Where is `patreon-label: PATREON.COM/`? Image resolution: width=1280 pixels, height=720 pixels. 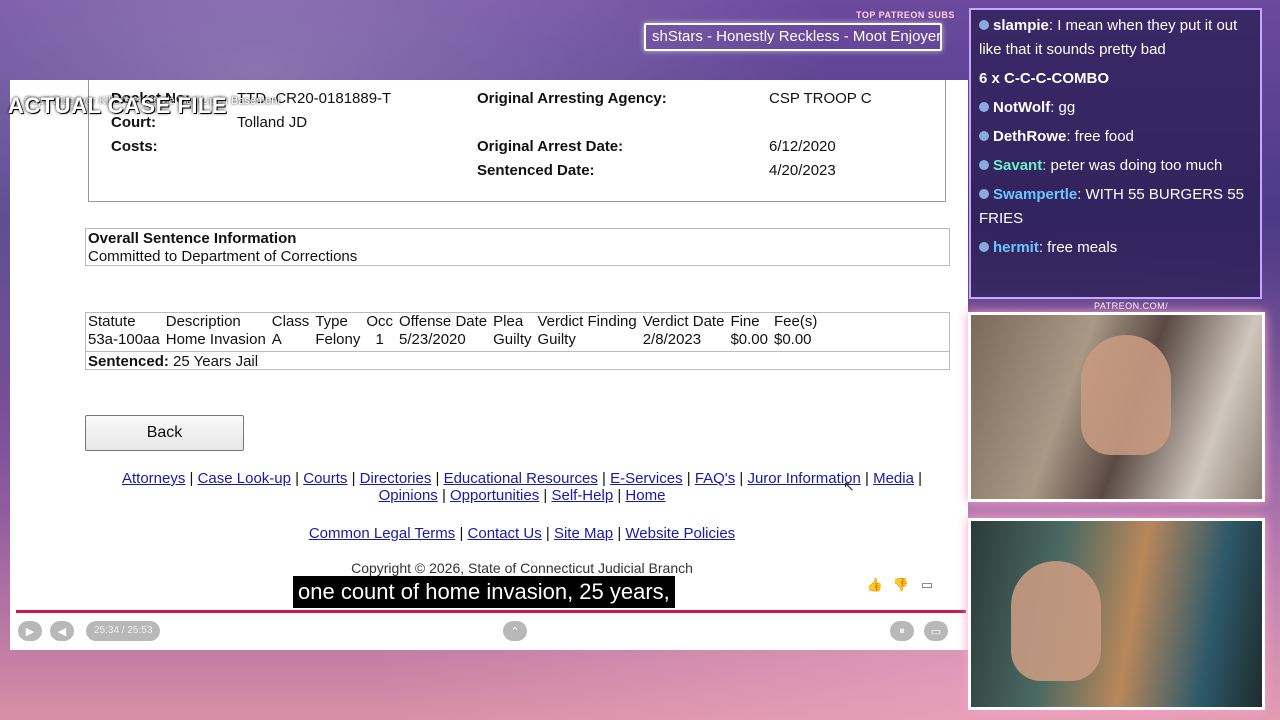
patreon-label: PATREON.COM/ is located at coordinates (1131, 306).